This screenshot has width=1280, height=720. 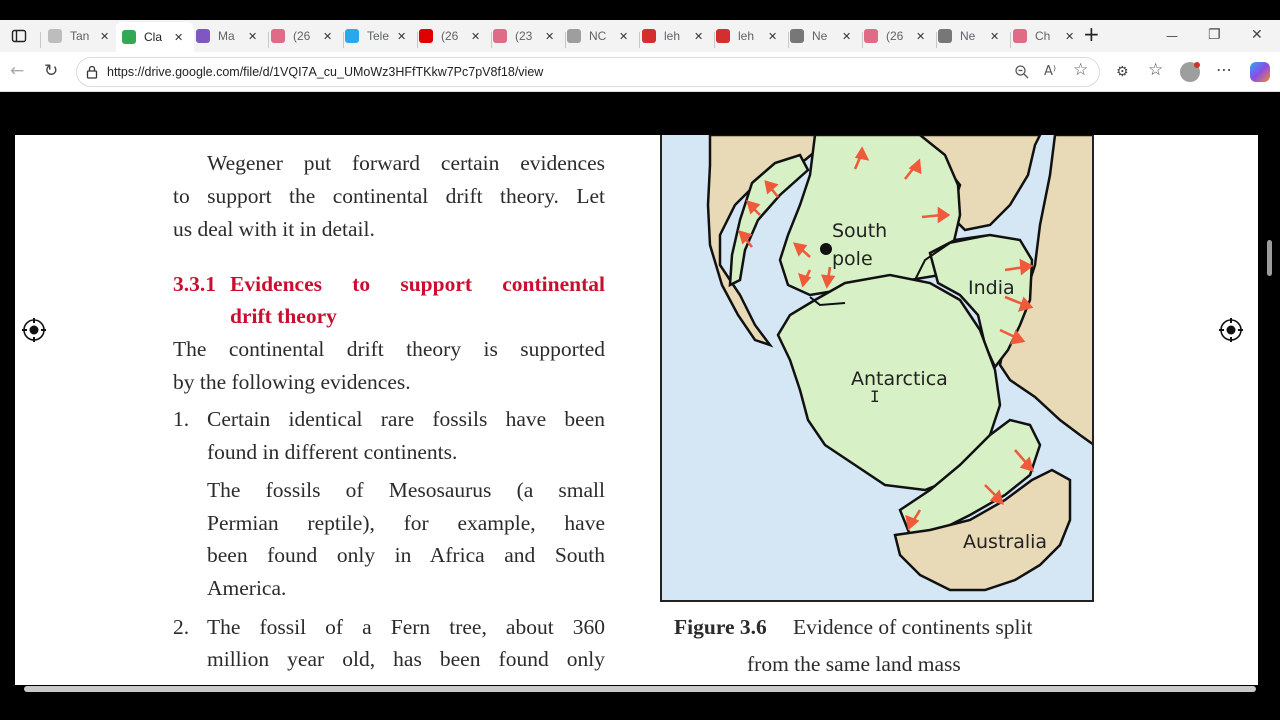 I want to click on browser-tab: NC ✕, so click(x=602, y=36).